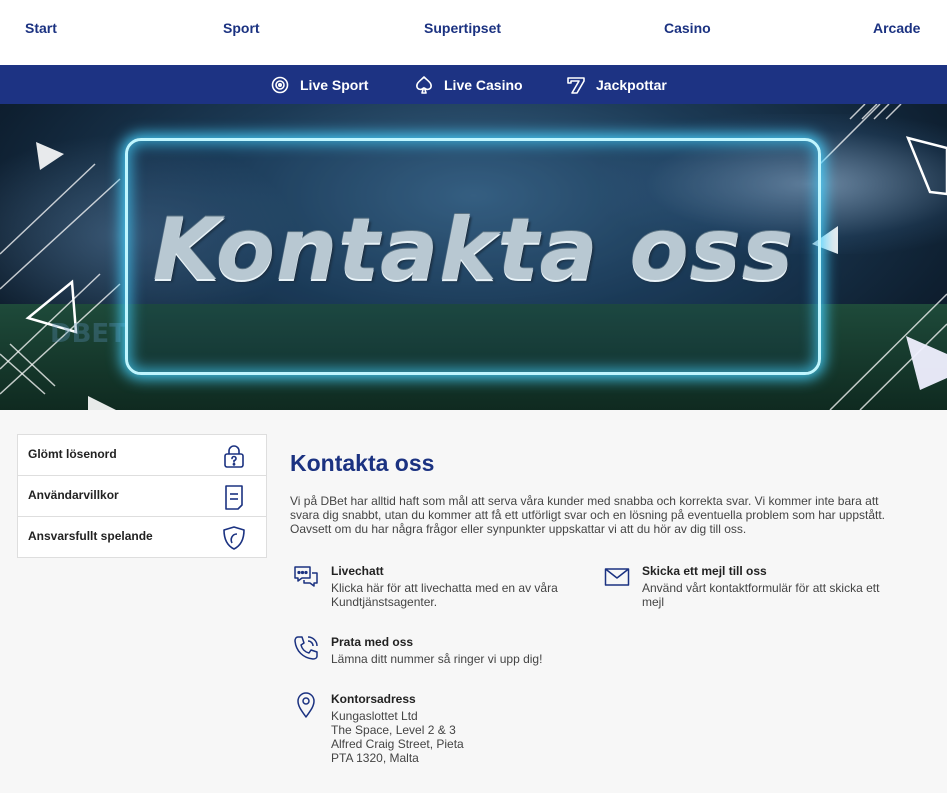 The image size is (947, 793). I want to click on subnav-jackpots: Jackpottar, so click(616, 84).